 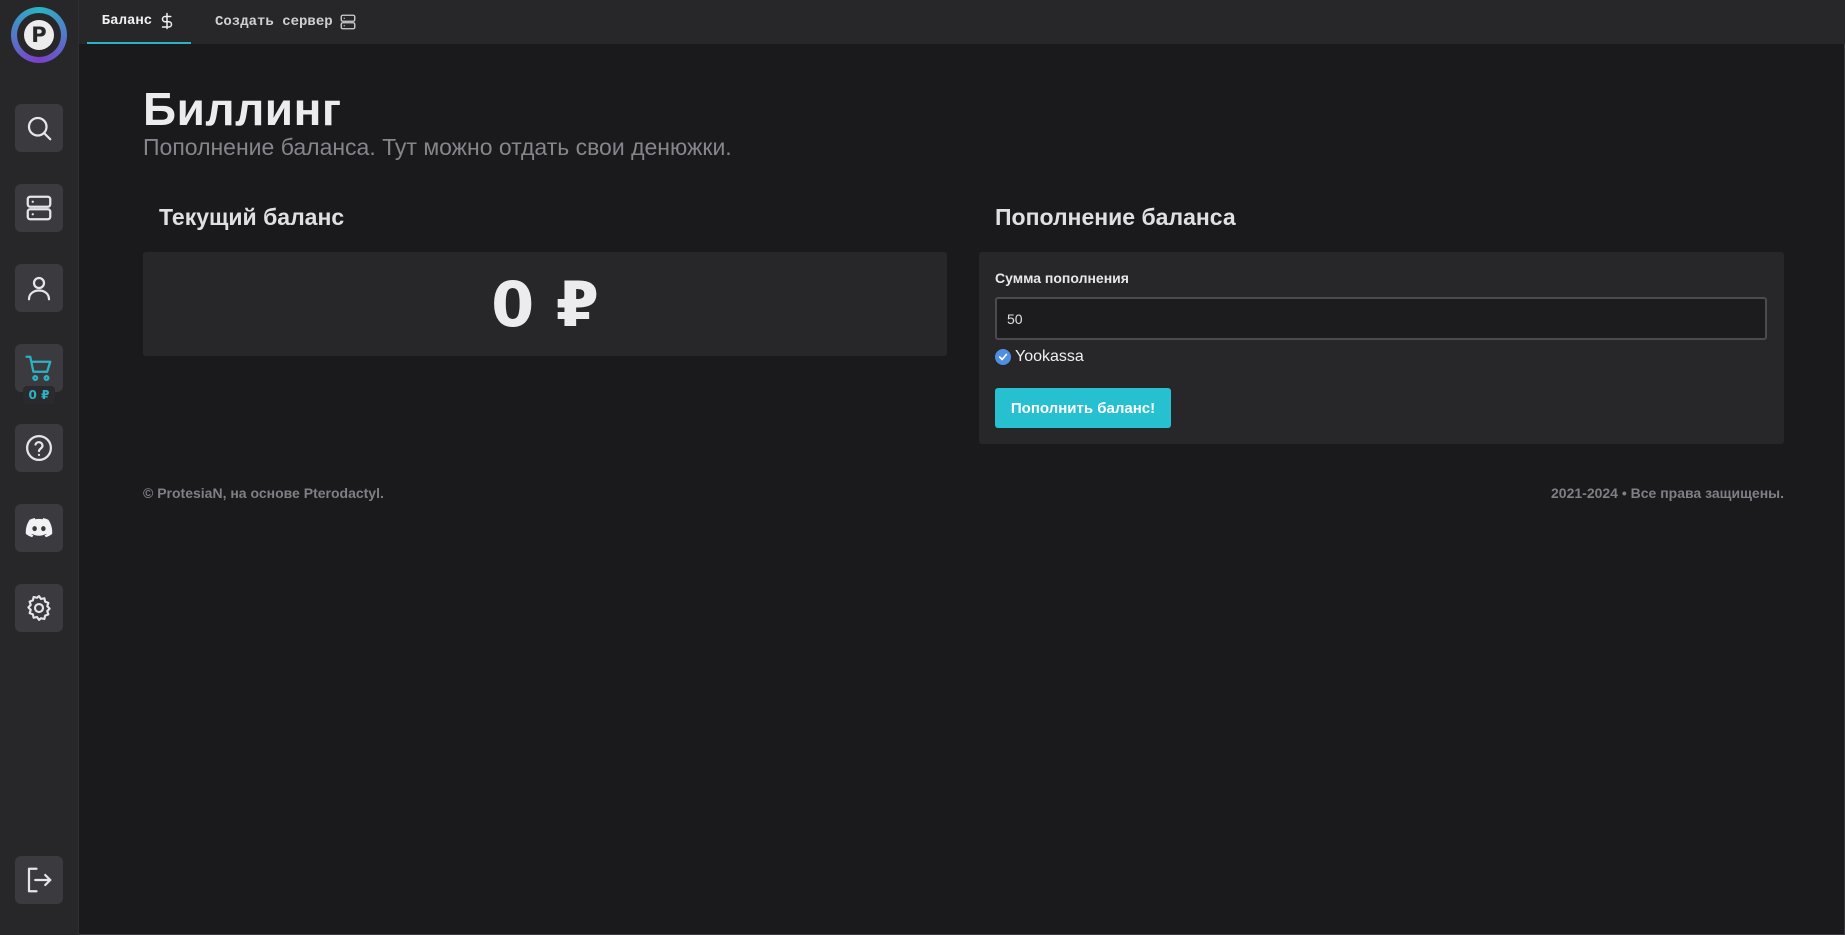 I want to click on servers-icon, so click(x=39, y=208).